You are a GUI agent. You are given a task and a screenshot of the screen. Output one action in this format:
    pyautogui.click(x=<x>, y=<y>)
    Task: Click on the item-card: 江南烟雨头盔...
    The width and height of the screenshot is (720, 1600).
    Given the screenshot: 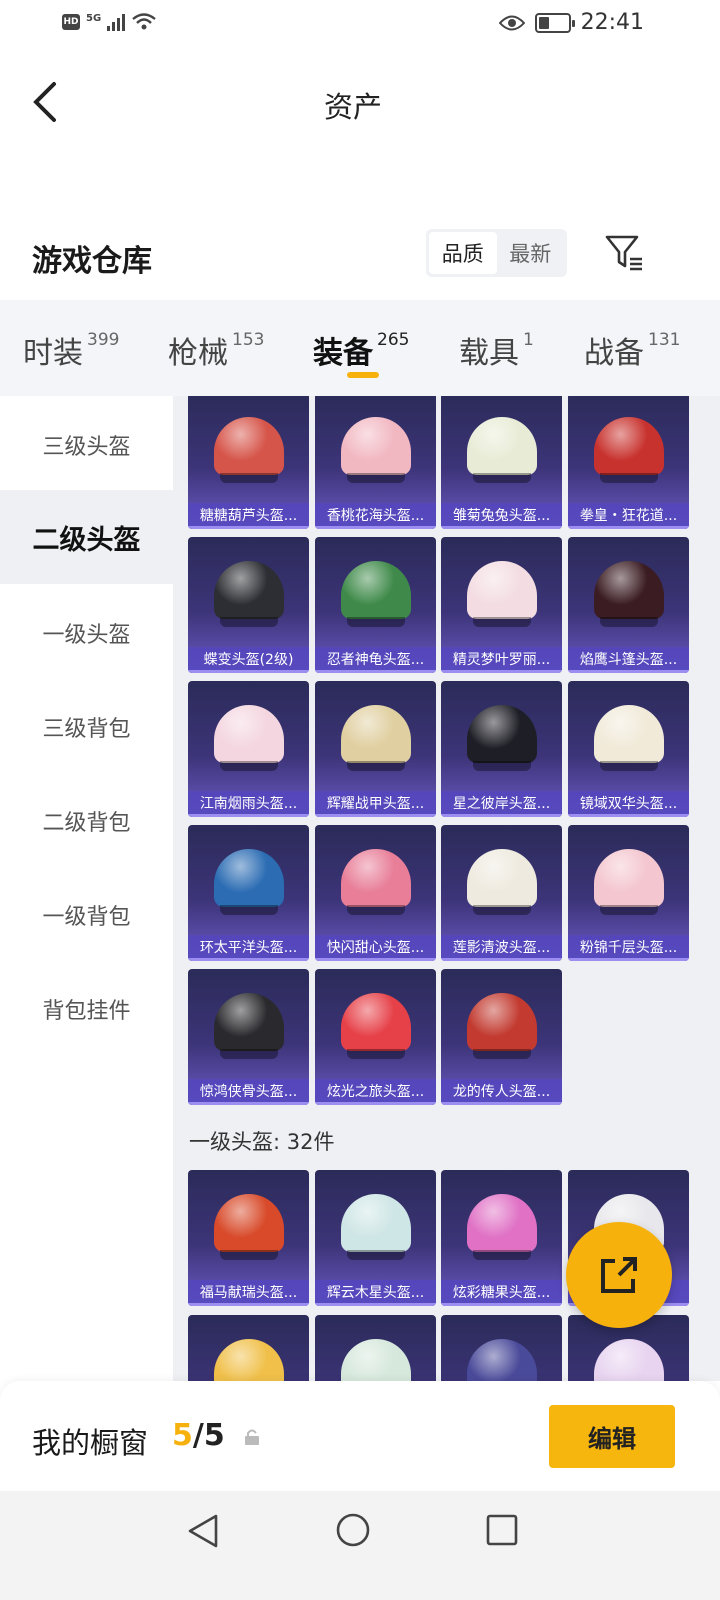 What is the action you would take?
    pyautogui.click(x=248, y=749)
    